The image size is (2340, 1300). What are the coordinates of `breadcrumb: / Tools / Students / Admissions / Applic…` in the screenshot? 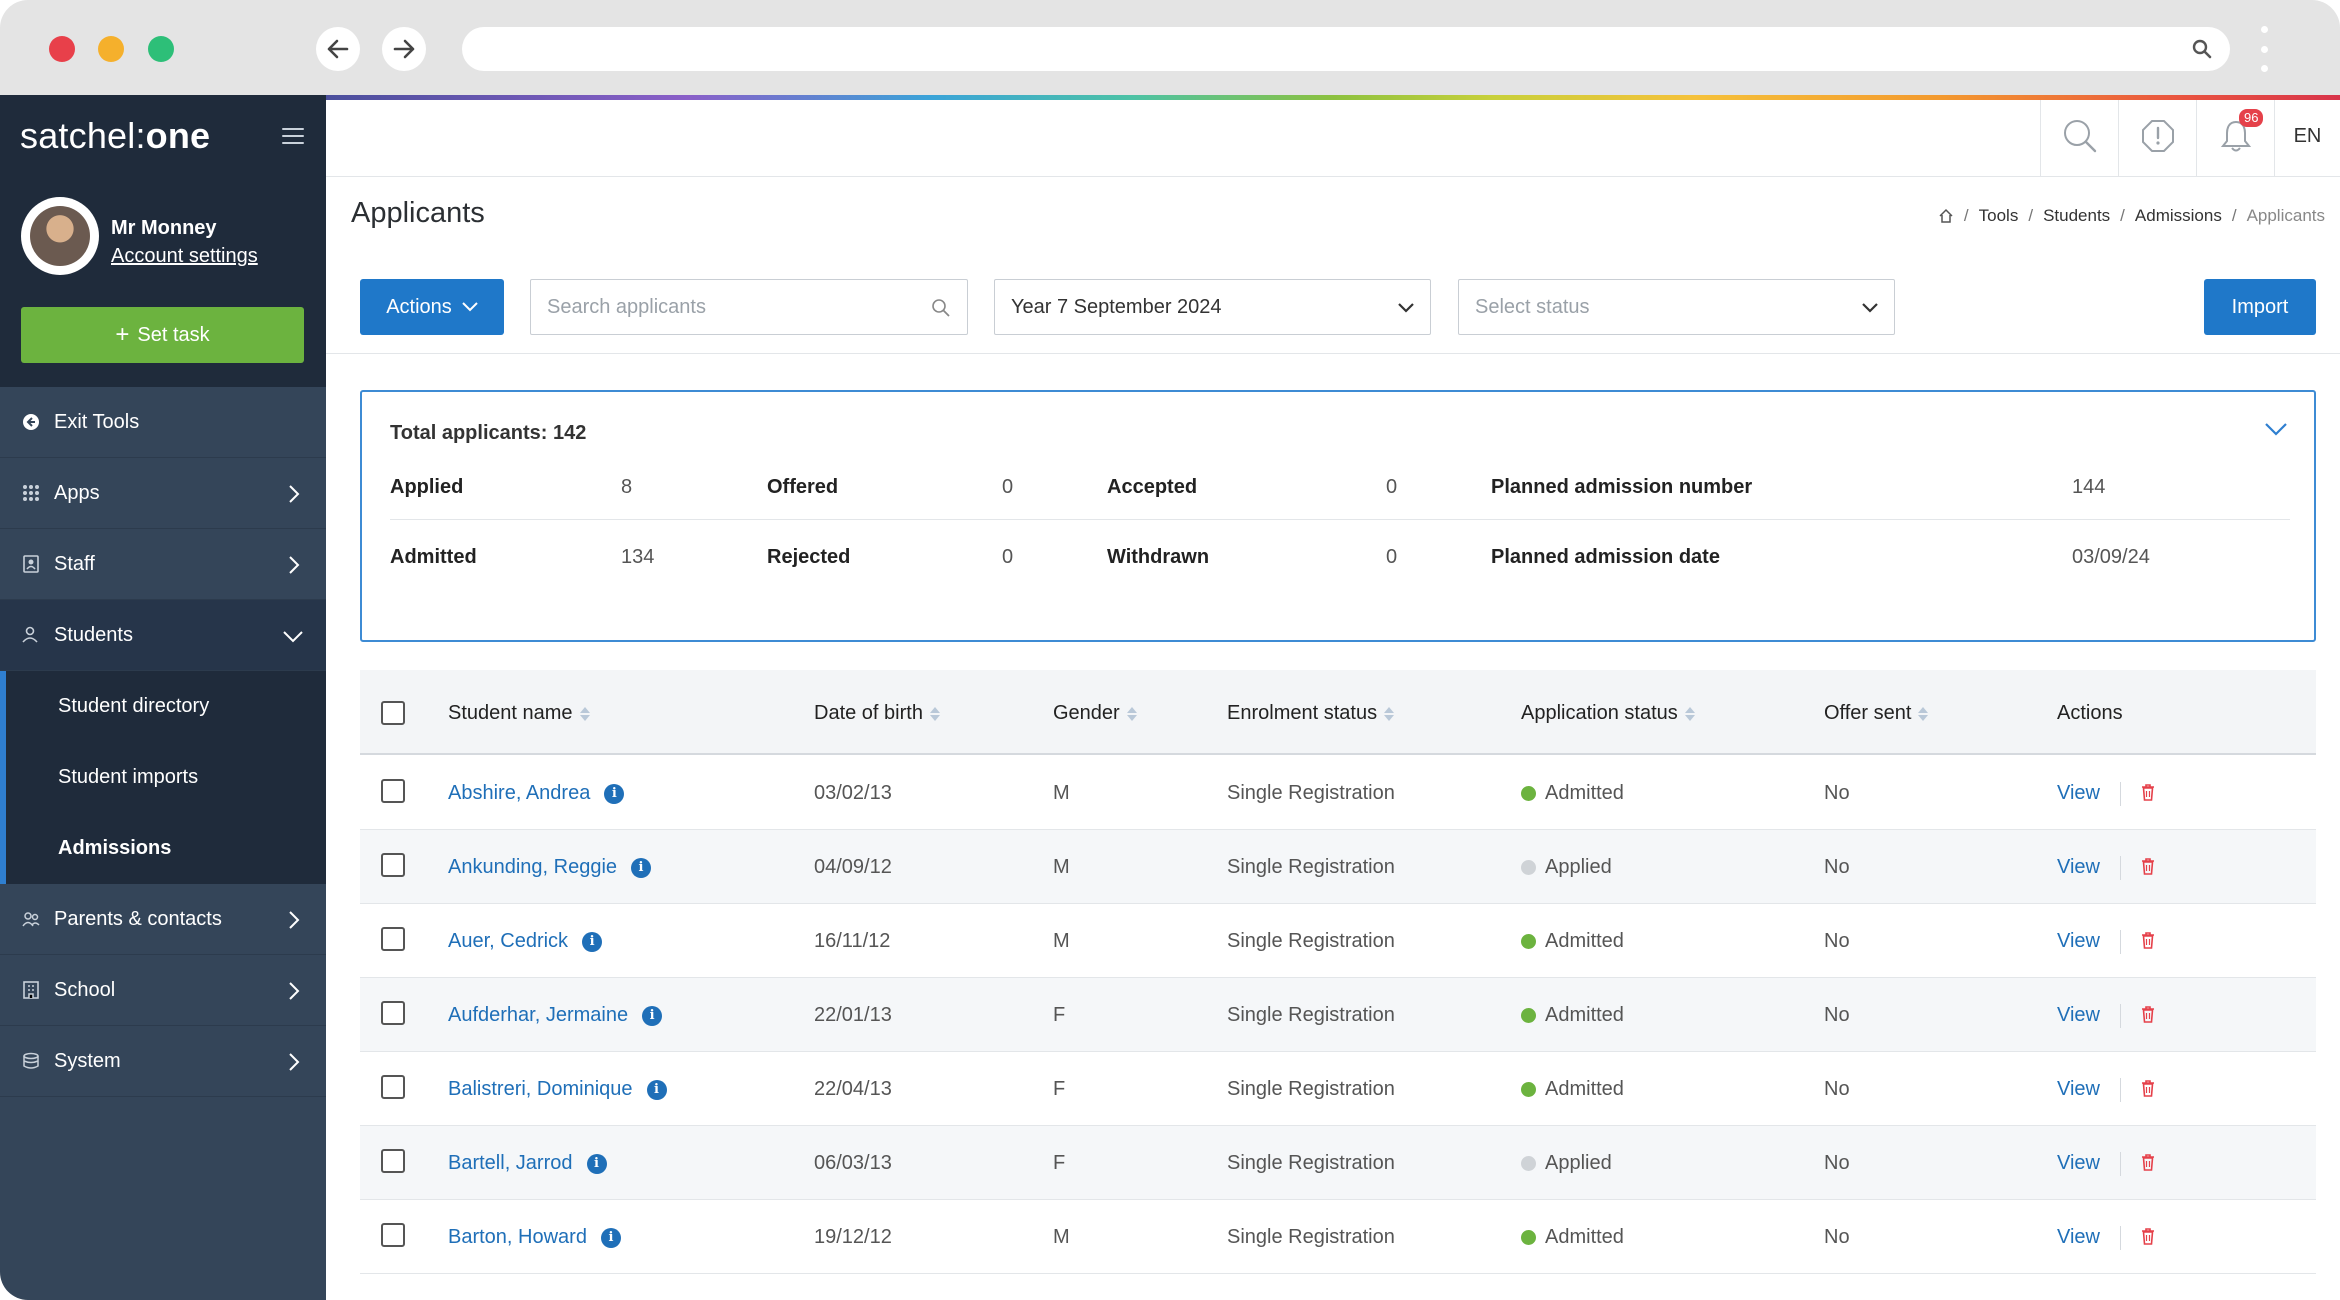 It's located at (2131, 216).